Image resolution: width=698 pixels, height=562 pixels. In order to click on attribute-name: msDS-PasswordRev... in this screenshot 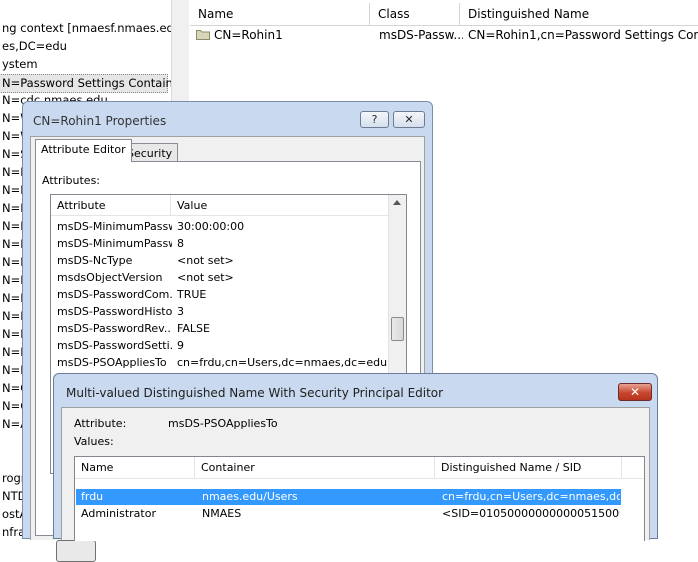, I will do `click(114, 328)`.